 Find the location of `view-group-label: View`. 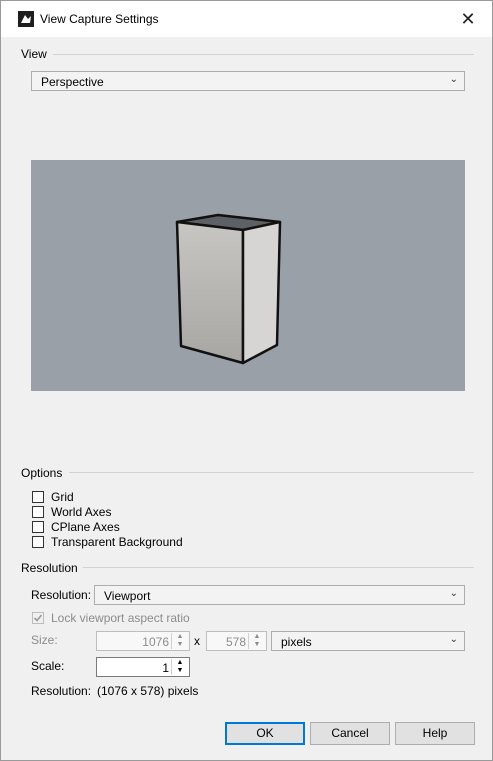

view-group-label: View is located at coordinates (34, 54).